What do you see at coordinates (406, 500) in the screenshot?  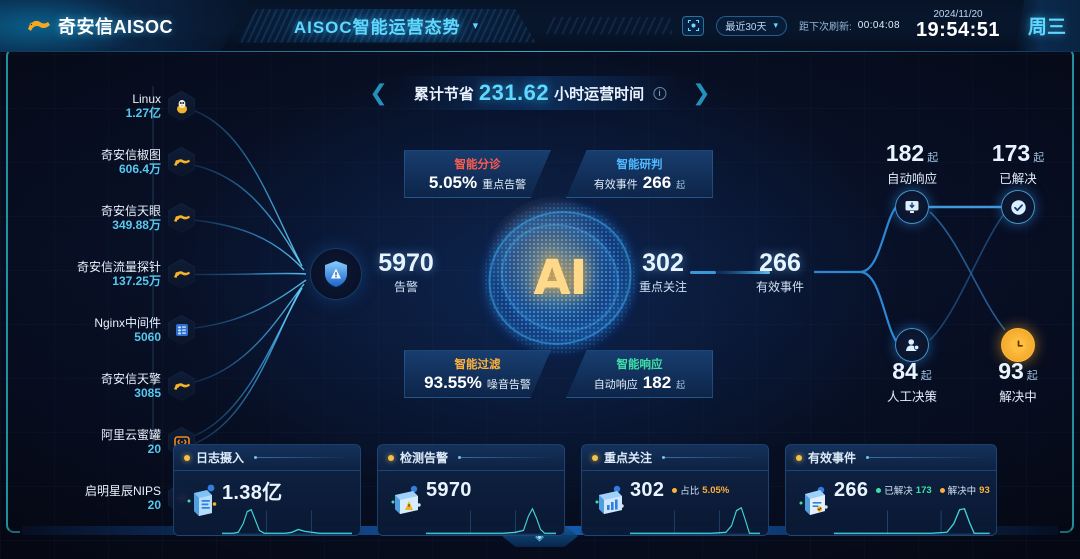 I see `alert-monitor-icon` at bounding box center [406, 500].